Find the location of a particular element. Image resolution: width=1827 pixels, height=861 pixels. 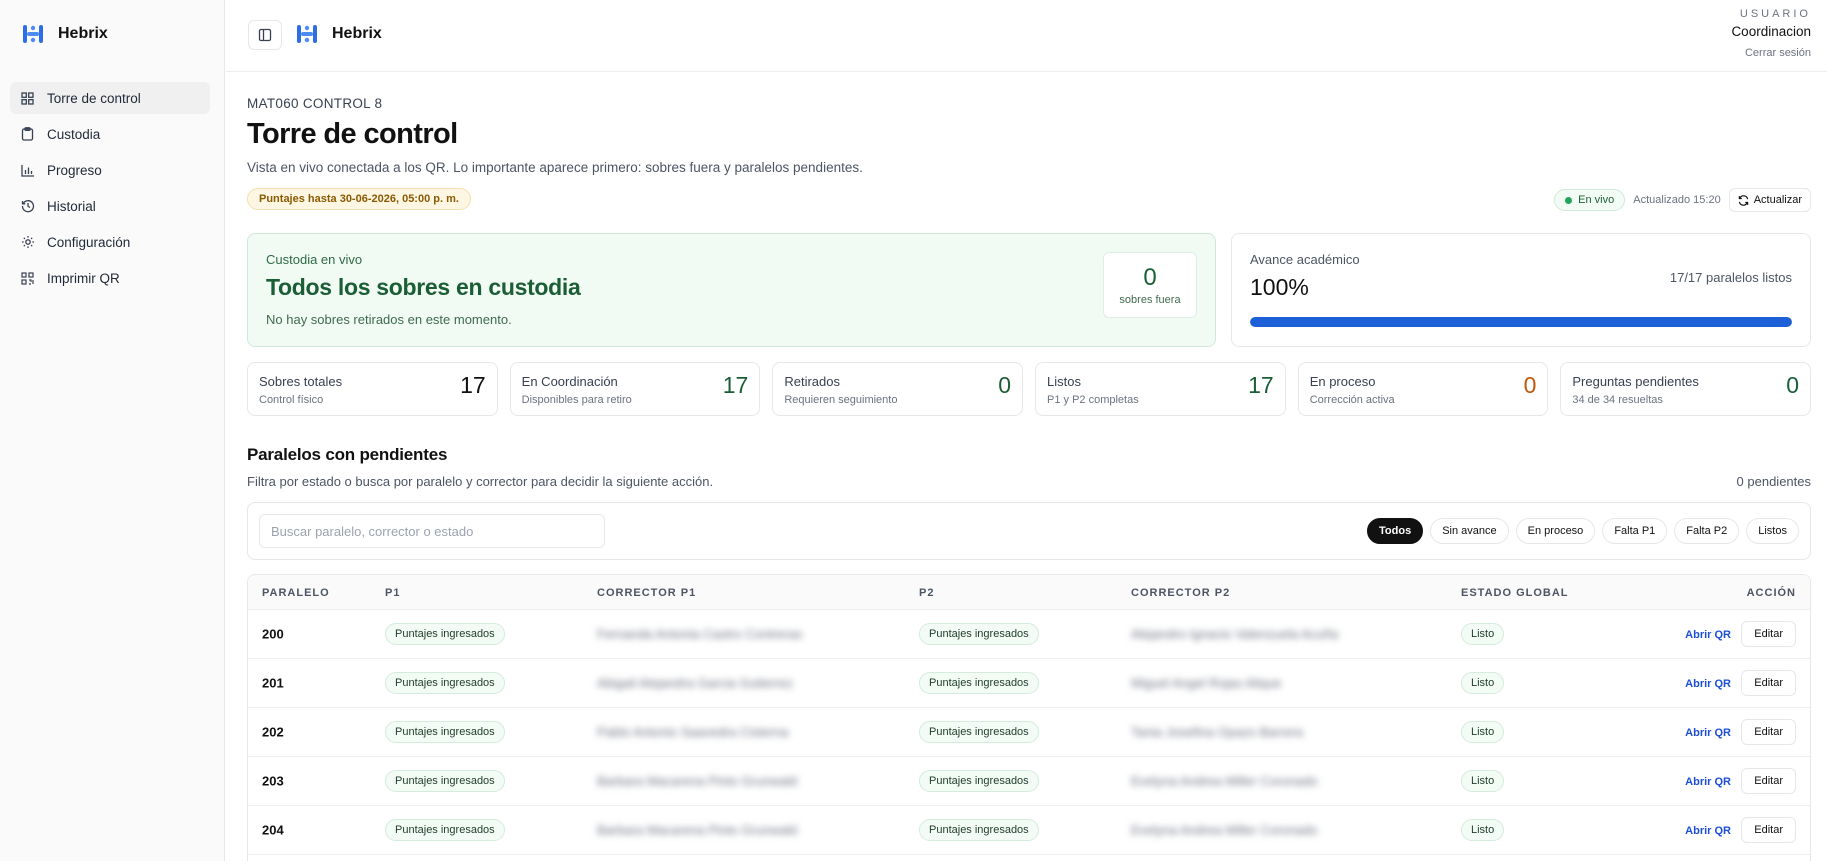

filter-chip-en-proceso: En proceso is located at coordinates (1555, 531).